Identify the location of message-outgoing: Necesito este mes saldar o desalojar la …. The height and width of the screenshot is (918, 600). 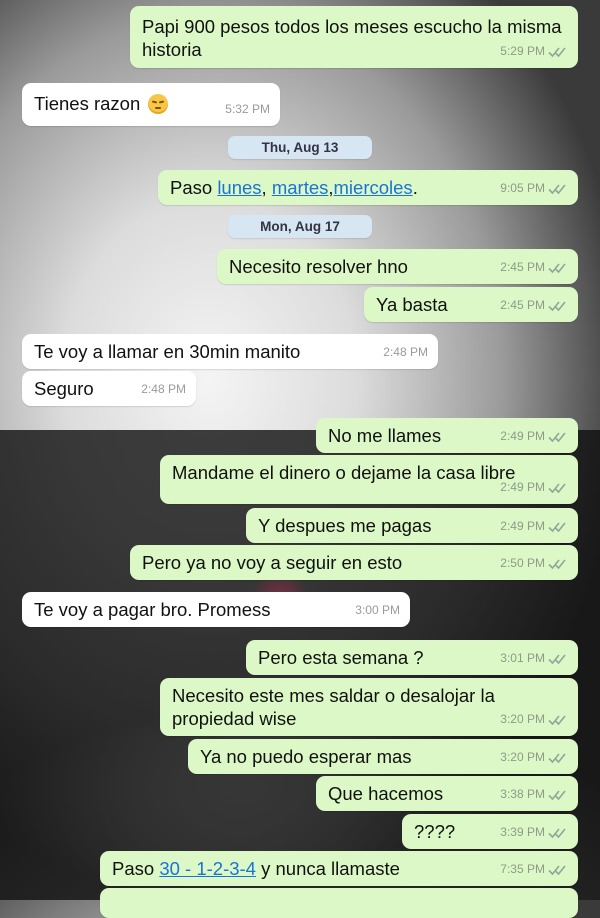
(369, 707).